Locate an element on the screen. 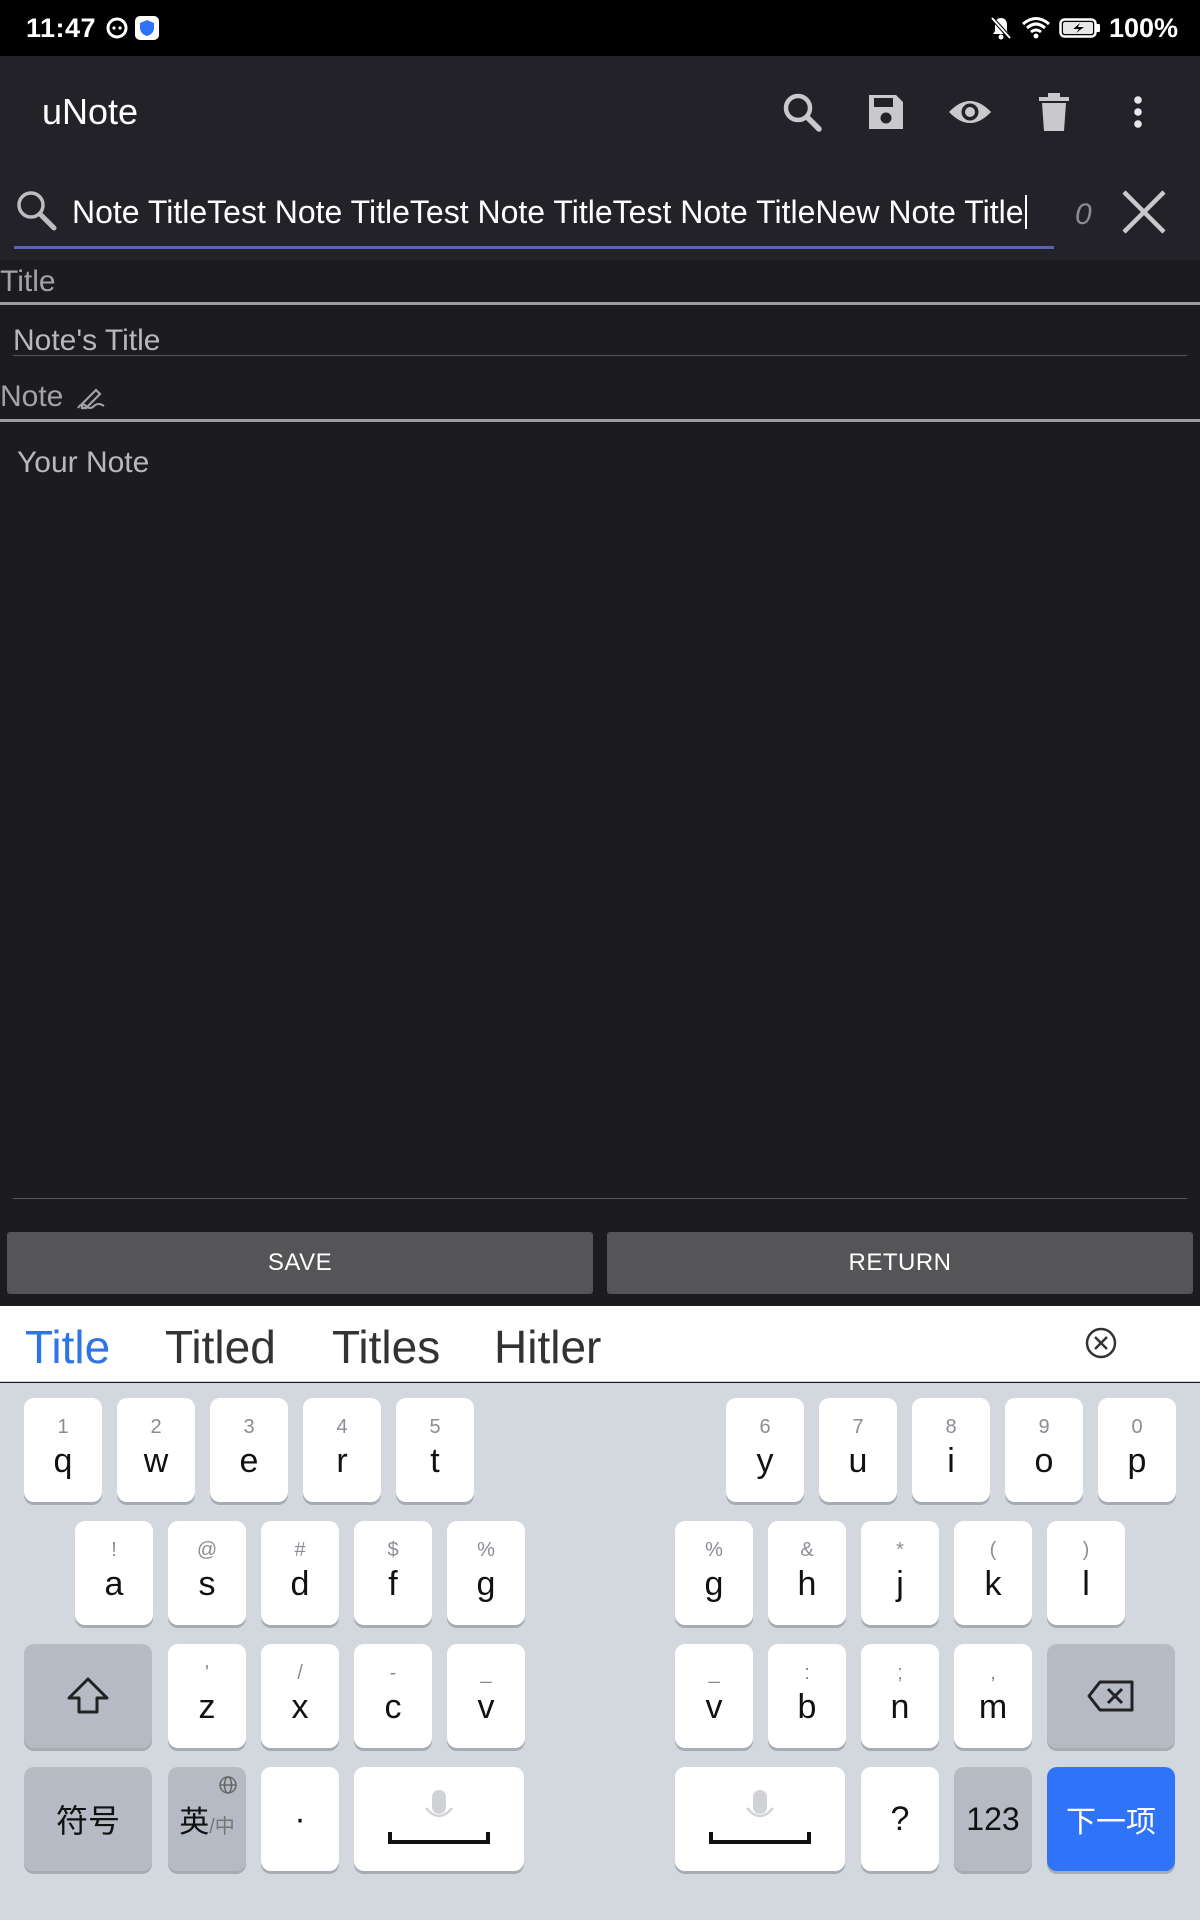 The height and width of the screenshot is (1920, 1200). letter-key: @ s is located at coordinates (207, 1573).